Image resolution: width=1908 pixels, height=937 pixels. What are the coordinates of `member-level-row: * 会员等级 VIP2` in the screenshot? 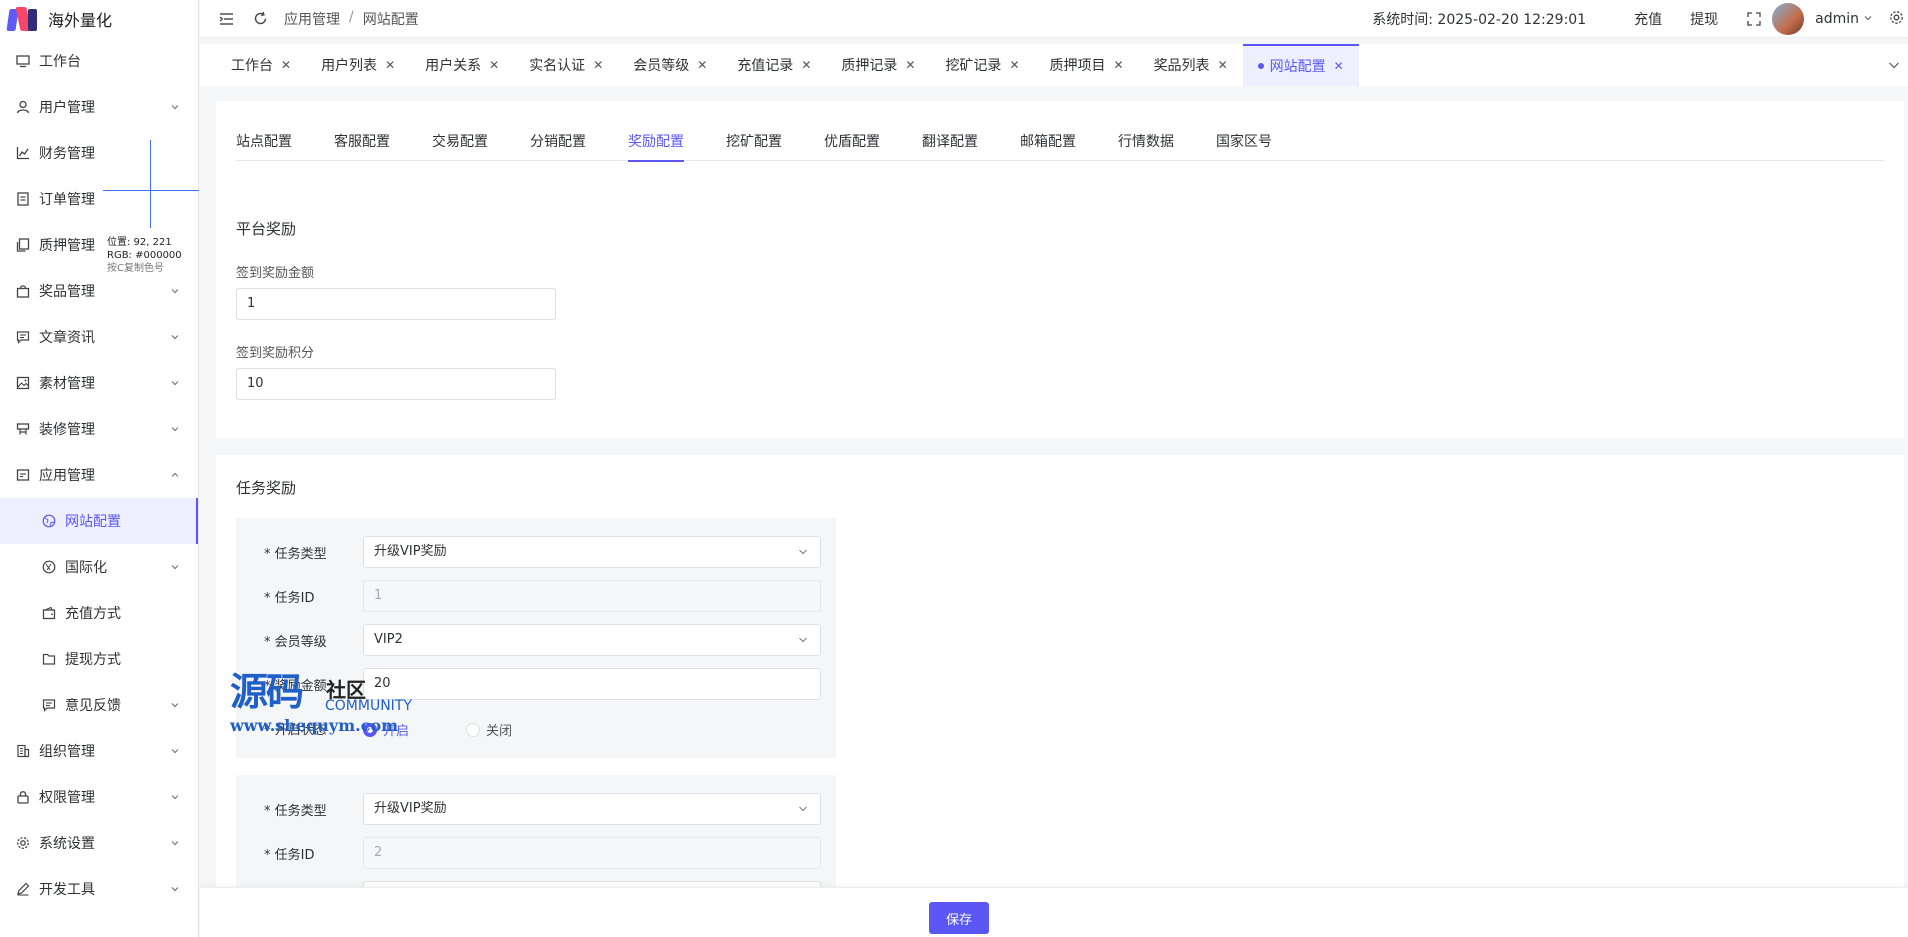 It's located at (536, 640).